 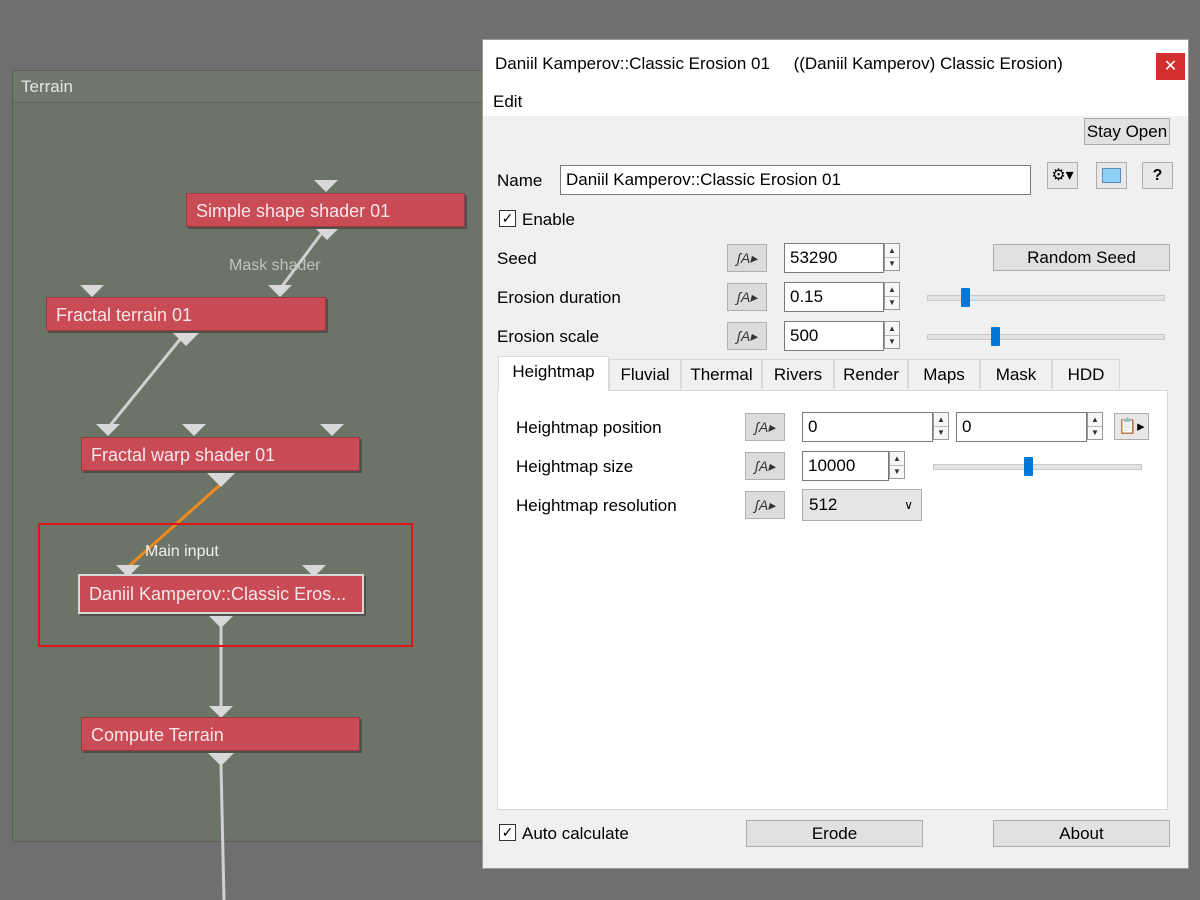 What do you see at coordinates (186, 314) in the screenshot?
I see `node-fractal-terrain: Fractal terrain 01` at bounding box center [186, 314].